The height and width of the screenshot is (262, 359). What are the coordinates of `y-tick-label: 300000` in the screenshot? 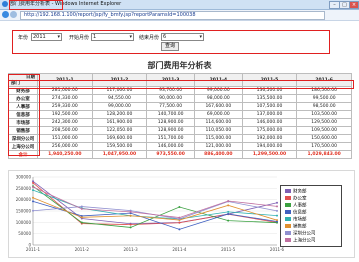 It's located at (24, 177).